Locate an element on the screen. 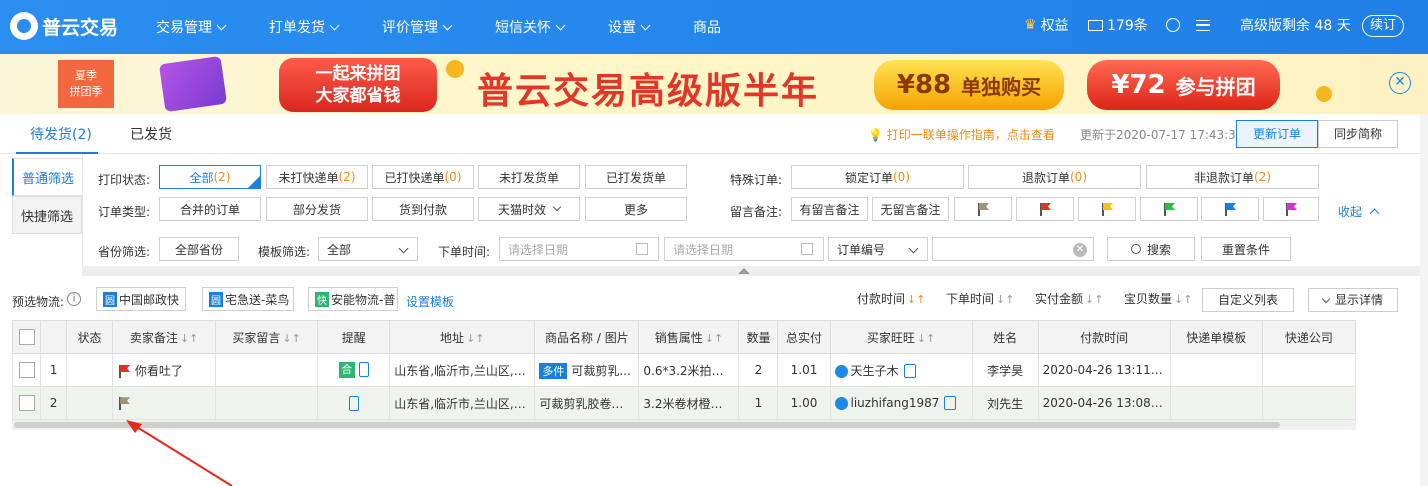 The height and width of the screenshot is (486, 1428). show-detail-button: 显示详情 is located at coordinates (1353, 300).